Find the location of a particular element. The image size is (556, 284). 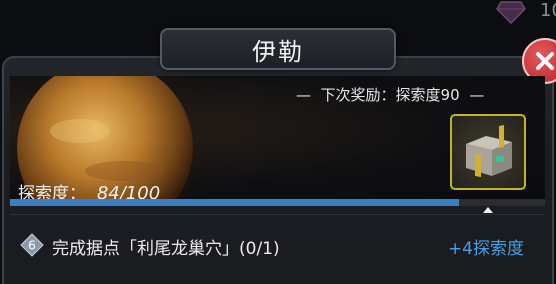

task-description: 完成据点「利尾龙巢穴」(0/1) is located at coordinates (166, 249).